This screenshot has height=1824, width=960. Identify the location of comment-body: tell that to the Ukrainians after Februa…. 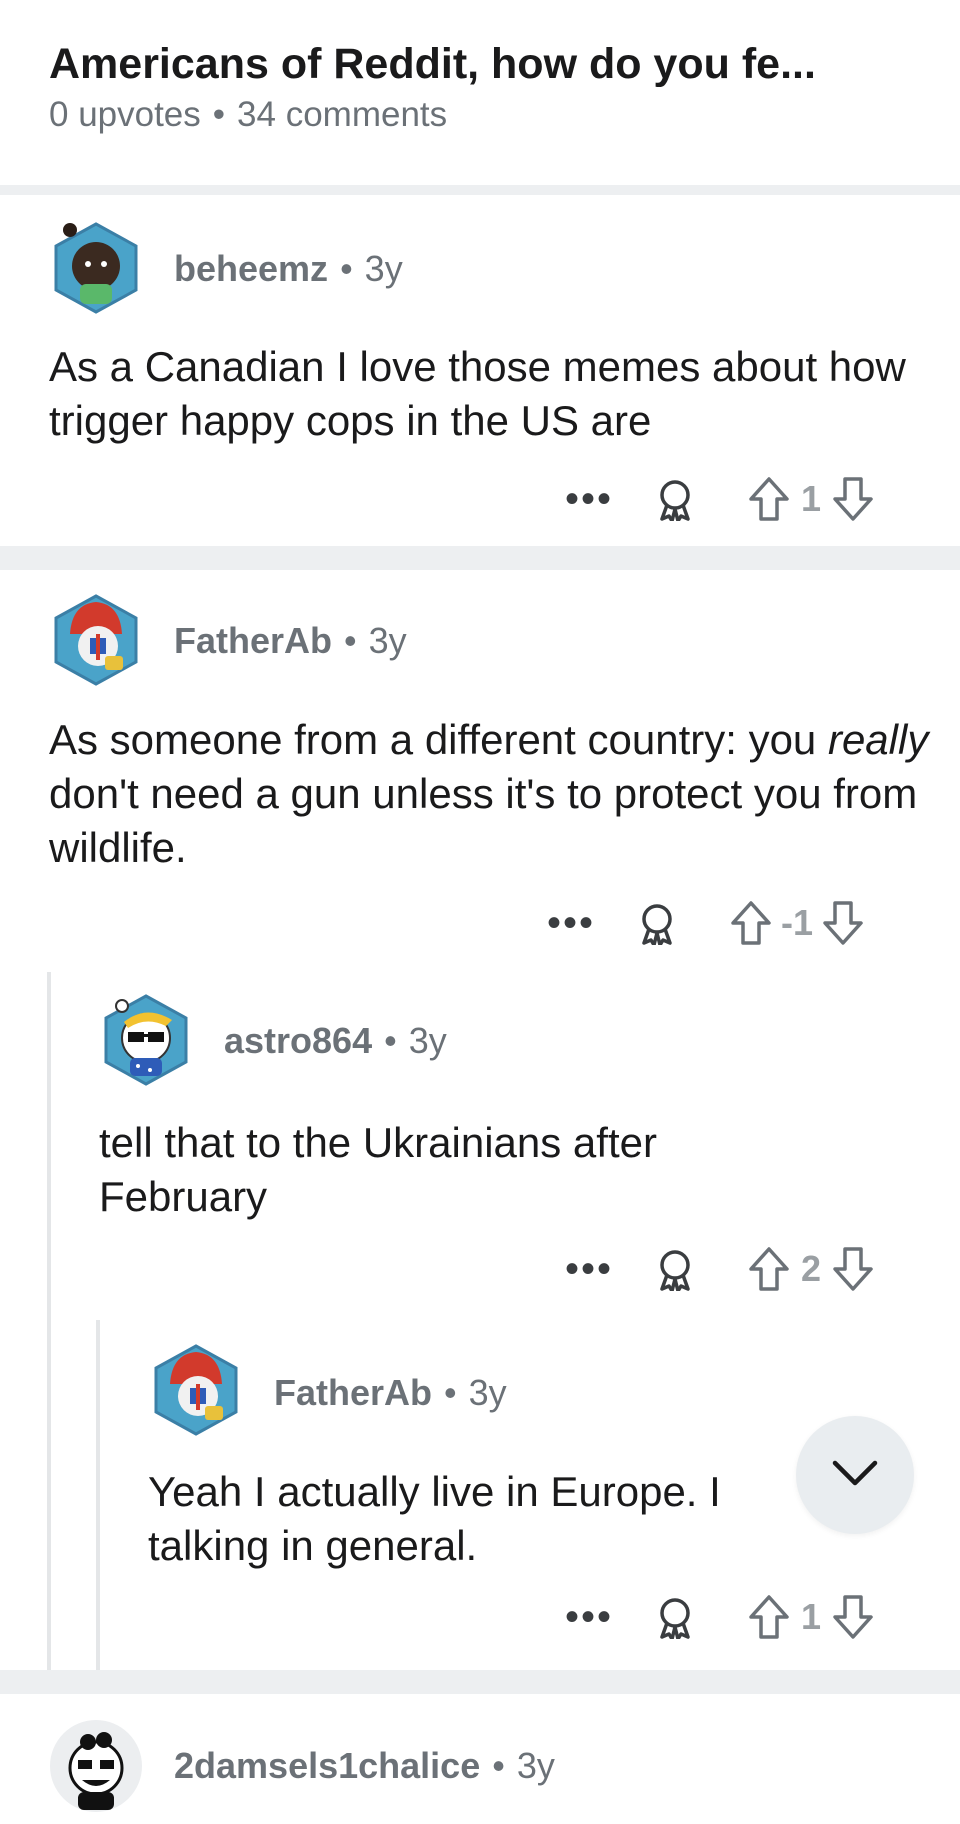
(378, 1169).